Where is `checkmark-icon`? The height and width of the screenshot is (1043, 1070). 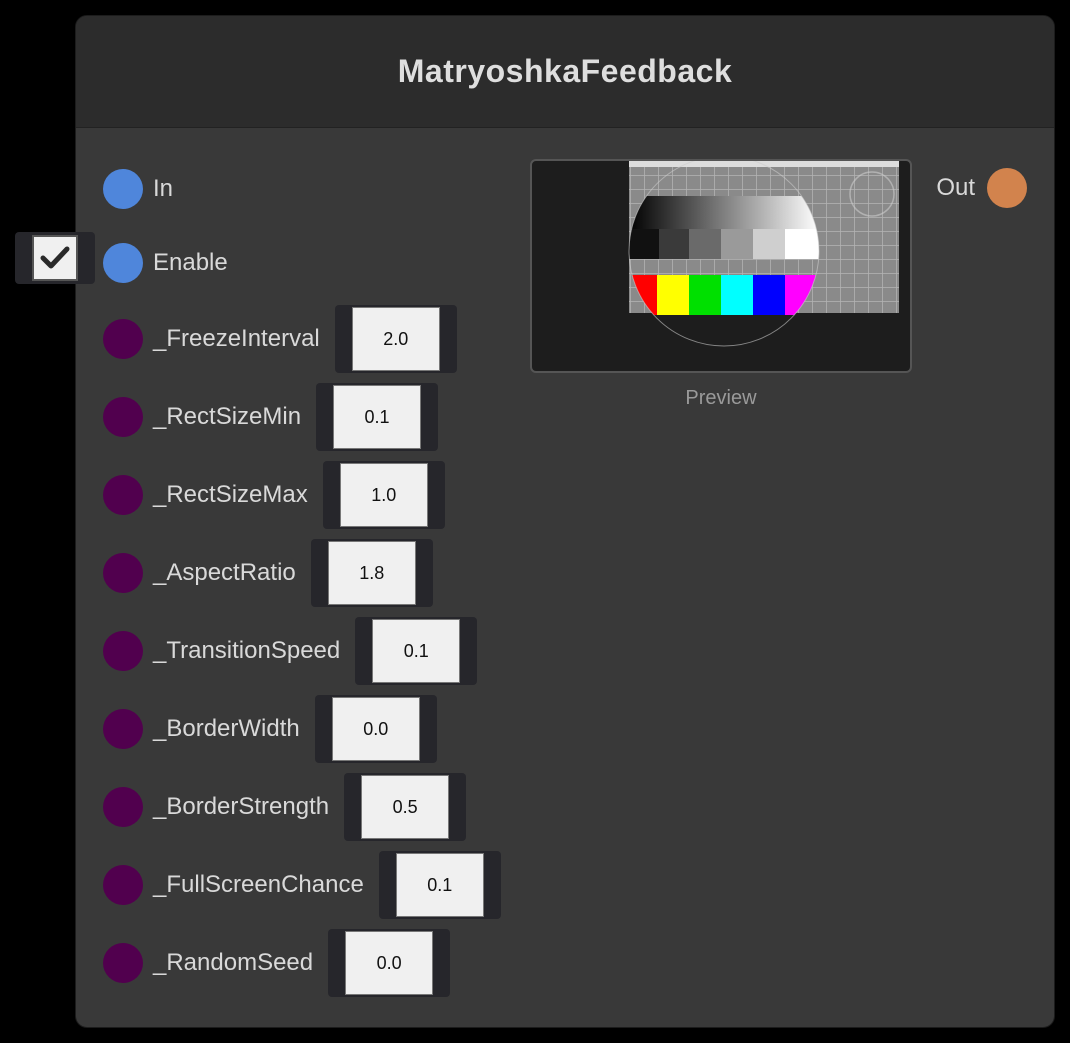 checkmark-icon is located at coordinates (55, 257).